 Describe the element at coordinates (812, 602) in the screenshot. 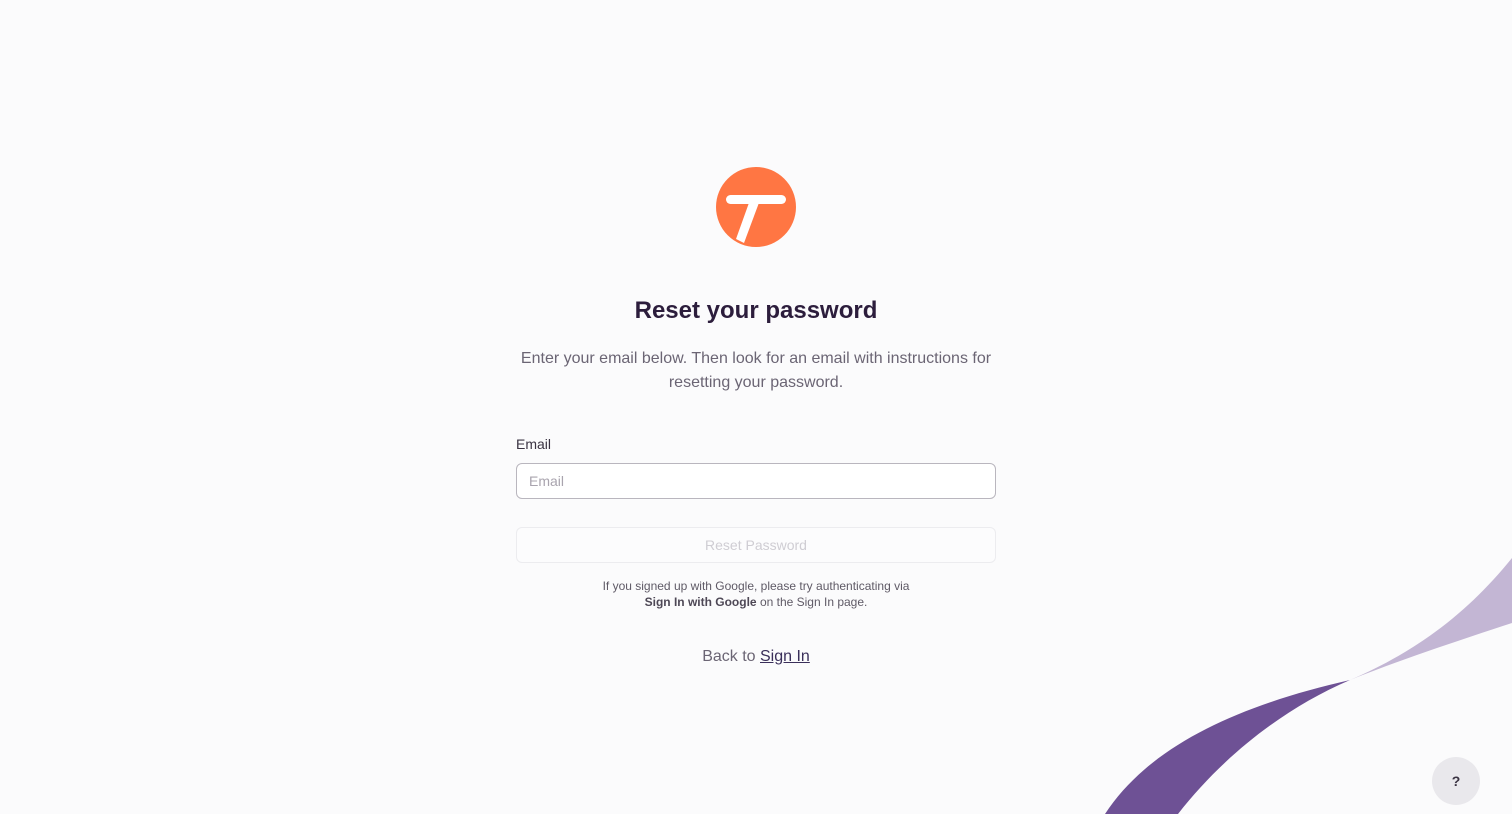

I see `google-note-rest: on the Sign In page.` at that location.